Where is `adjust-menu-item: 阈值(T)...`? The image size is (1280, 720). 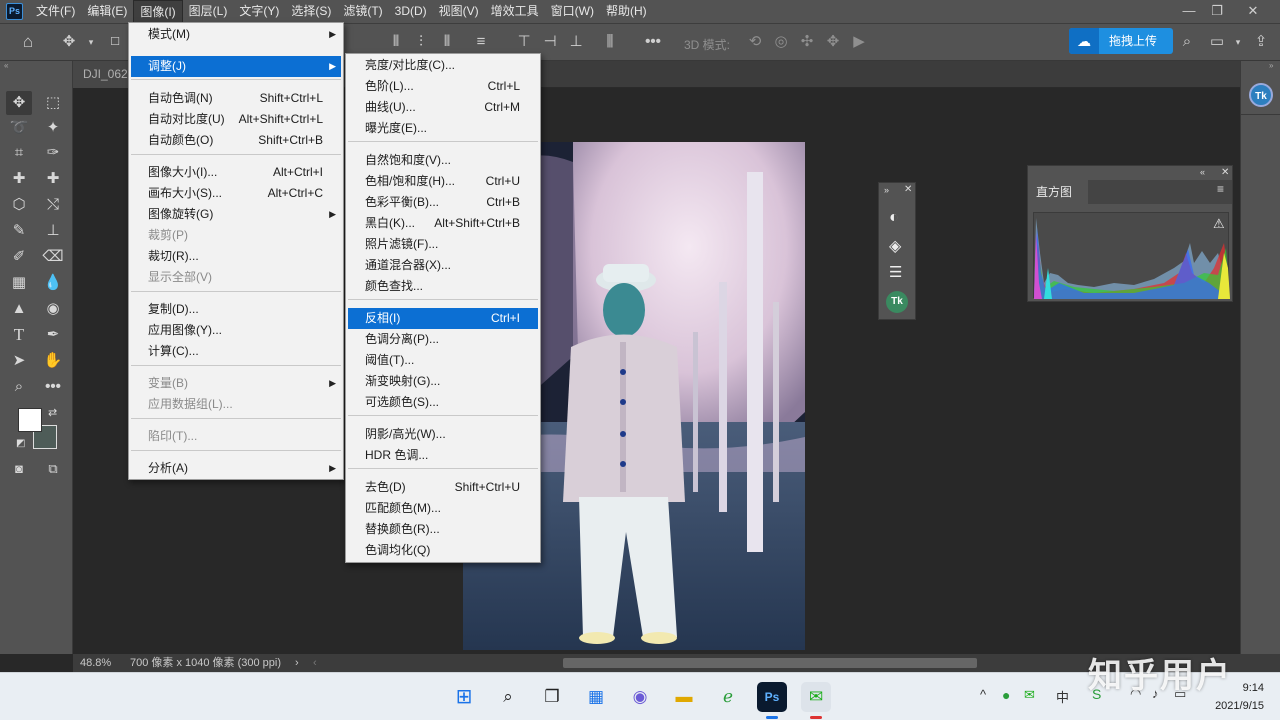 adjust-menu-item: 阈值(T)... is located at coordinates (443, 360).